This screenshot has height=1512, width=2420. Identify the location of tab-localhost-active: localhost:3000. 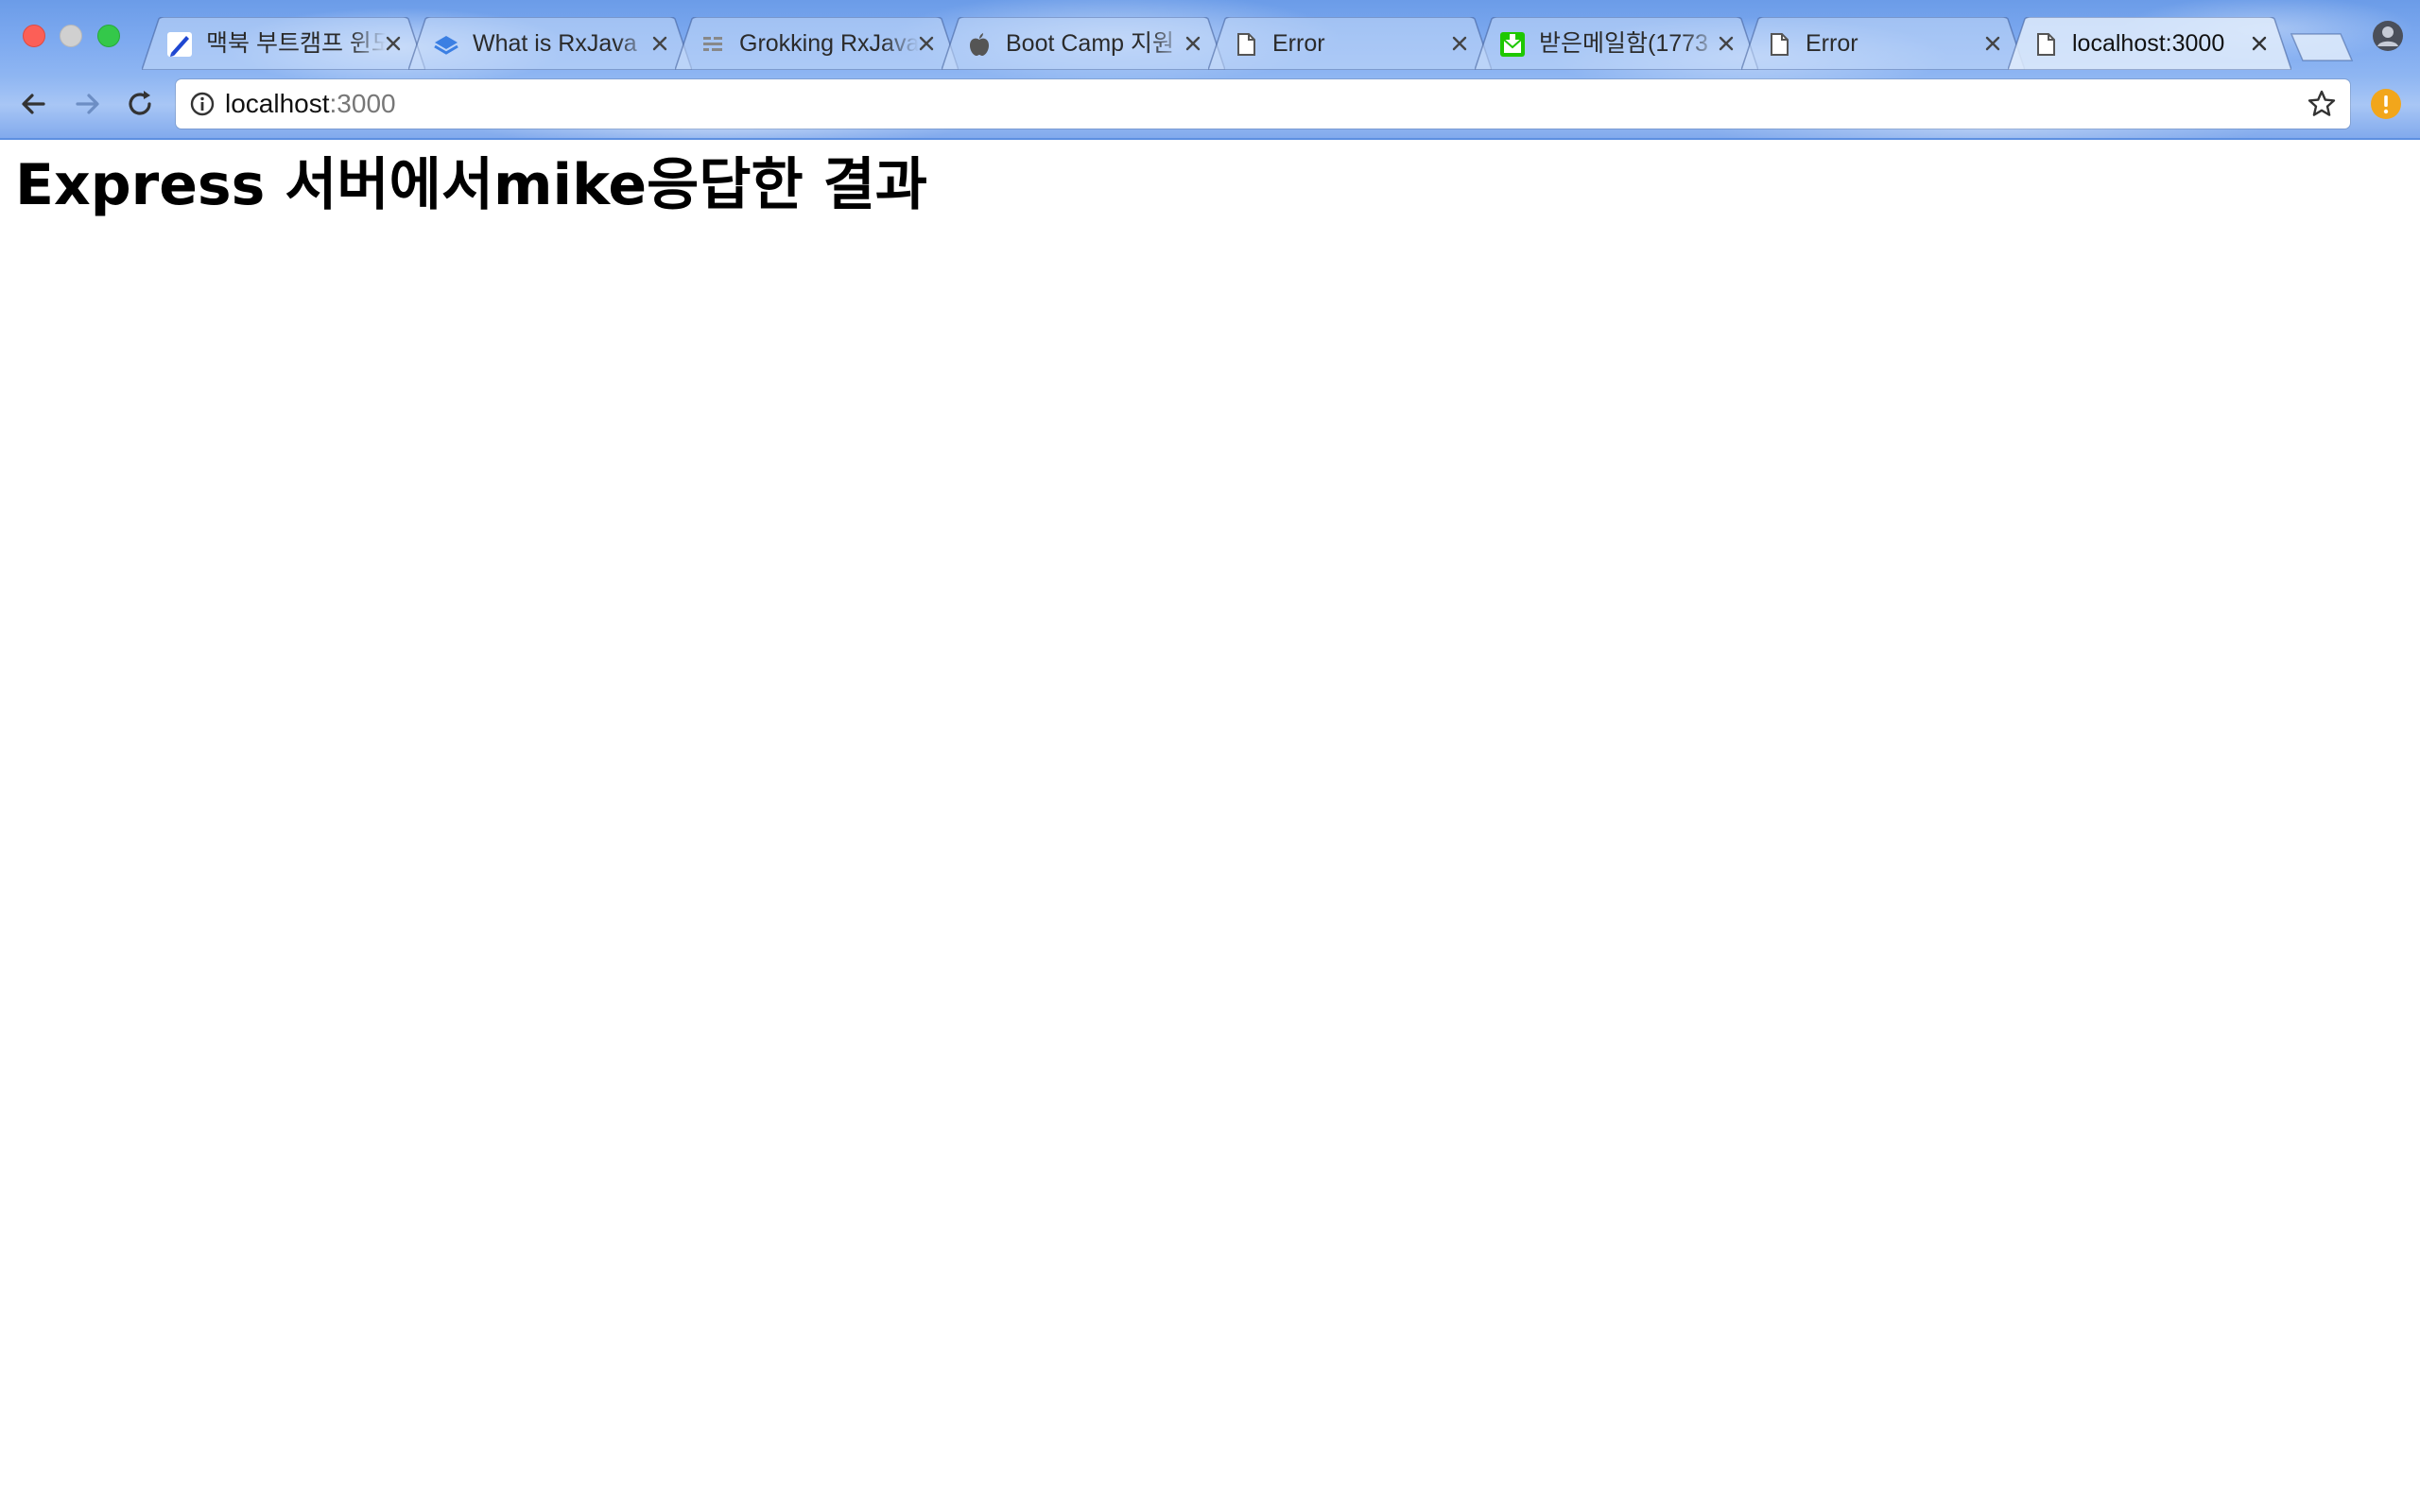
(2149, 43).